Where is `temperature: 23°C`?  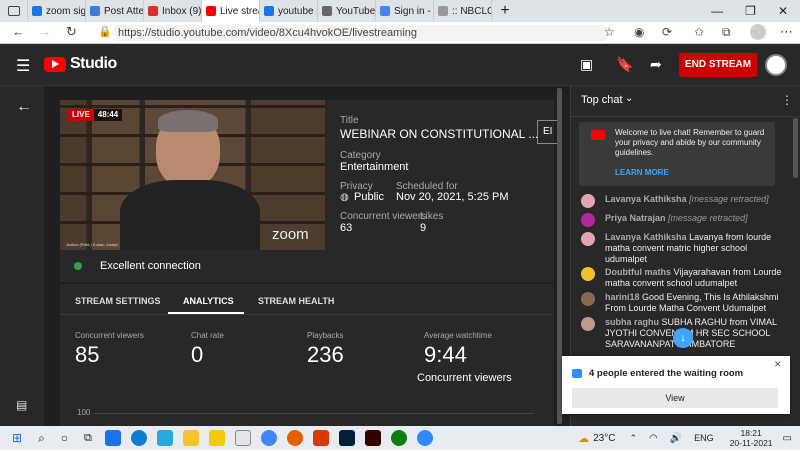 temperature: 23°C is located at coordinates (604, 438).